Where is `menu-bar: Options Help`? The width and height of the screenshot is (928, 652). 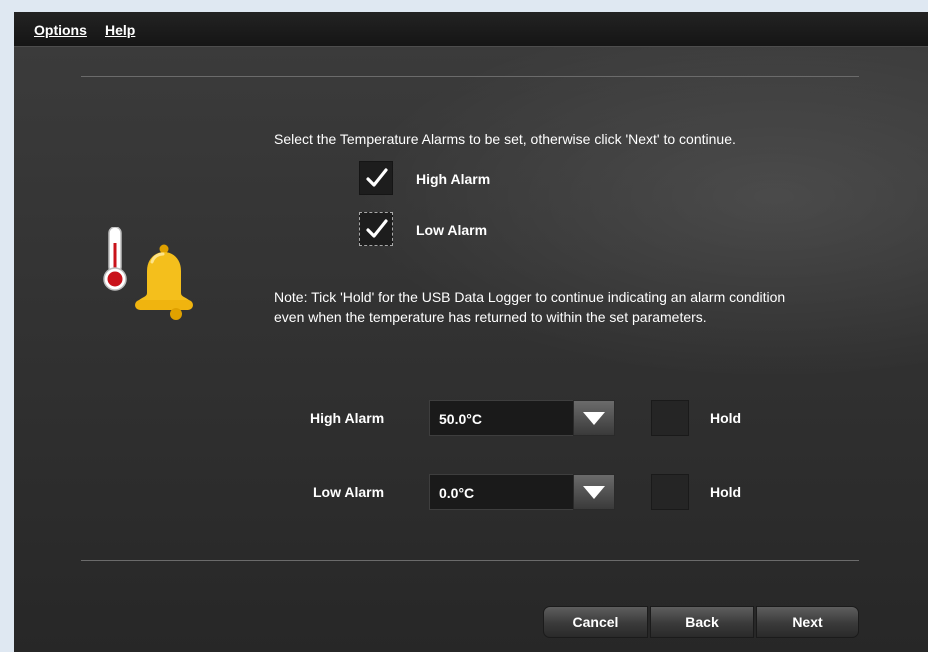 menu-bar: Options Help is located at coordinates (471, 29).